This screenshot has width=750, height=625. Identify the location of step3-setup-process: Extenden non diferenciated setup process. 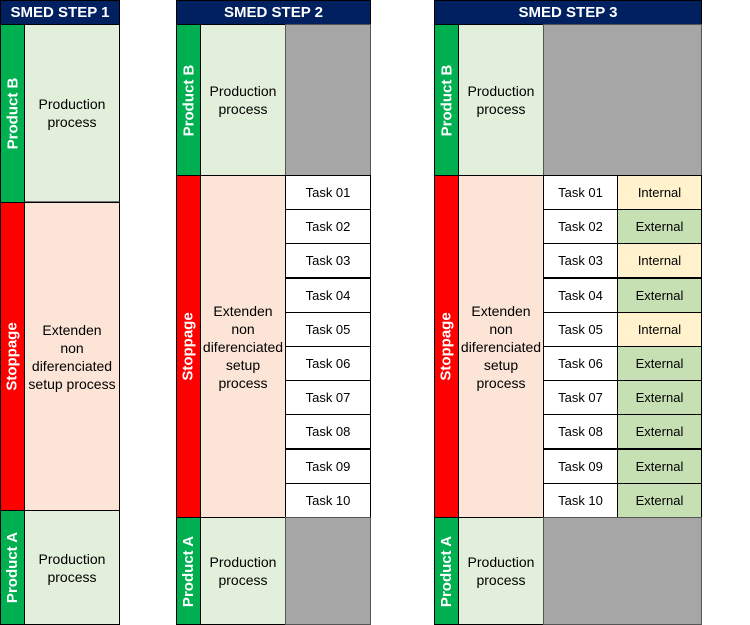
(501, 346).